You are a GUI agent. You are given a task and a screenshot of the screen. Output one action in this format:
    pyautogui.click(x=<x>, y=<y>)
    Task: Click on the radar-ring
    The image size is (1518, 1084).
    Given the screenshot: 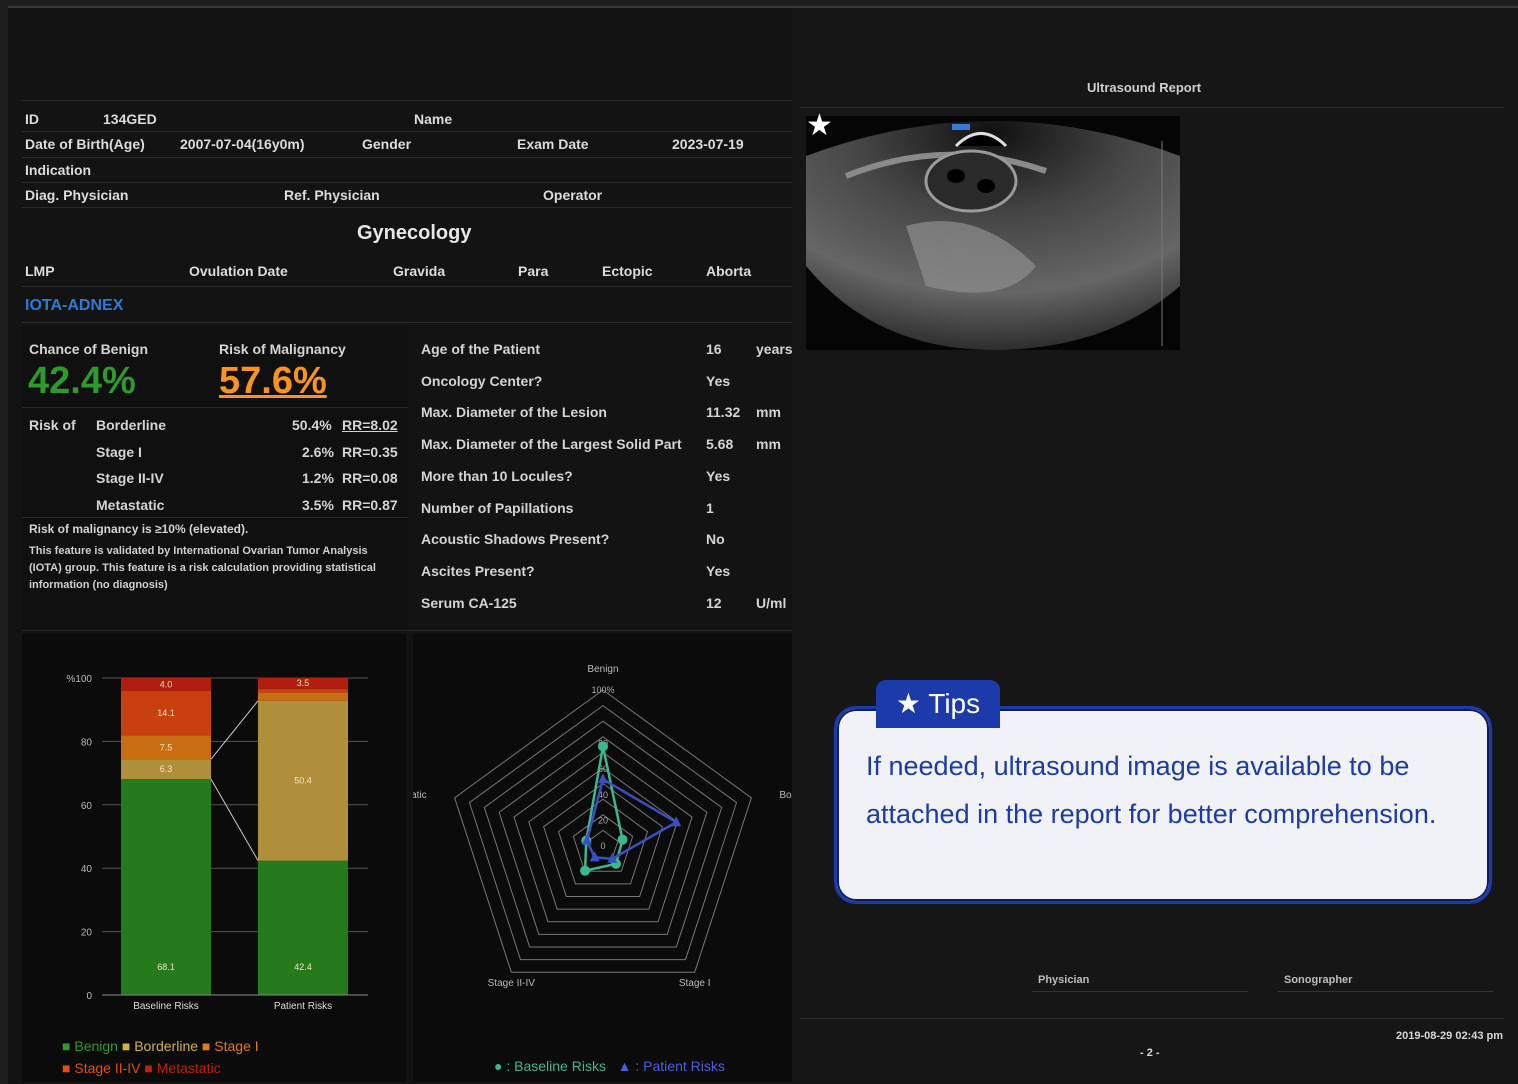 What is the action you would take?
    pyautogui.click(x=603, y=831)
    